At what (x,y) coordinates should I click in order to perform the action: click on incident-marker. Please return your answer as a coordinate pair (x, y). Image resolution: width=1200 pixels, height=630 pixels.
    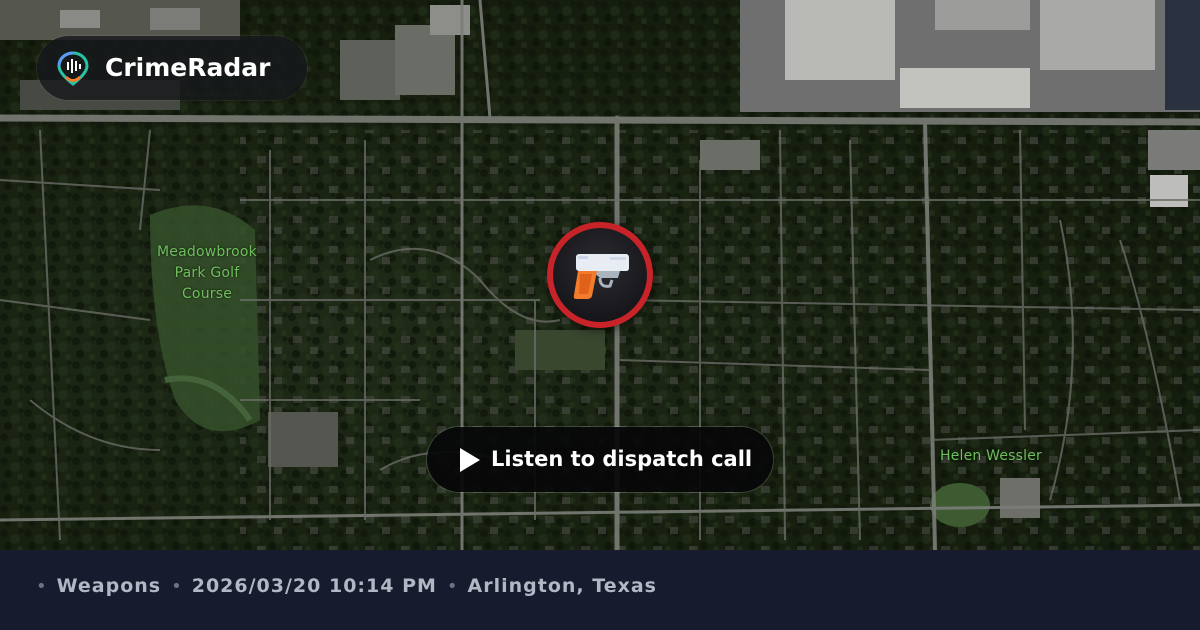
    Looking at the image, I should click on (600, 275).